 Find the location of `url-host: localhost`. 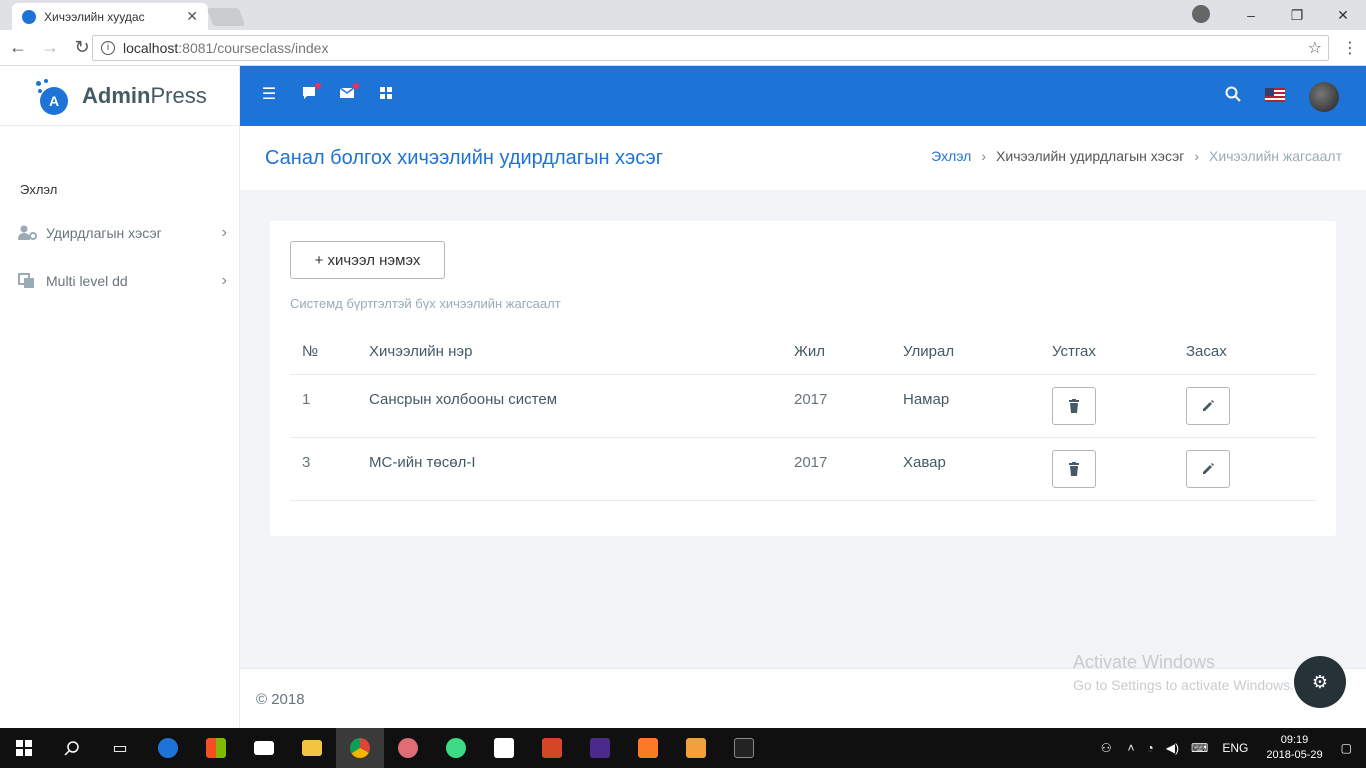

url-host: localhost is located at coordinates (151, 48).